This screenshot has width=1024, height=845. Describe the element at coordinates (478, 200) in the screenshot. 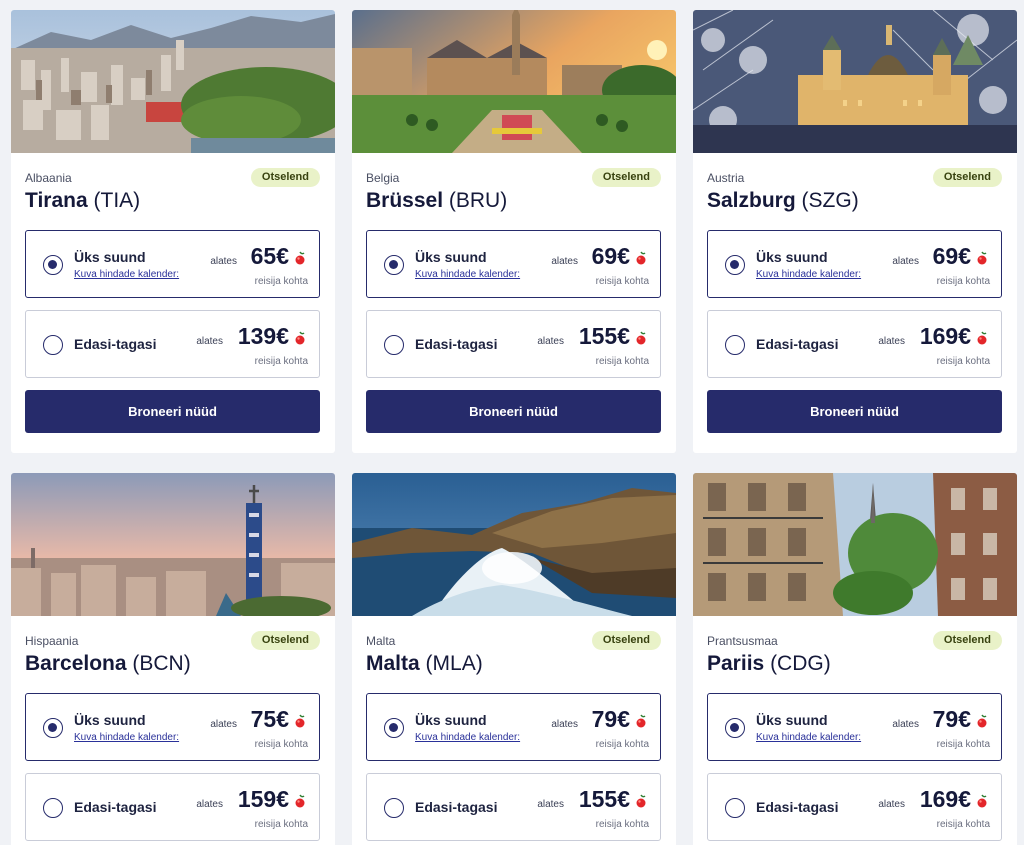

I see `airport-code: (BRU)` at that location.